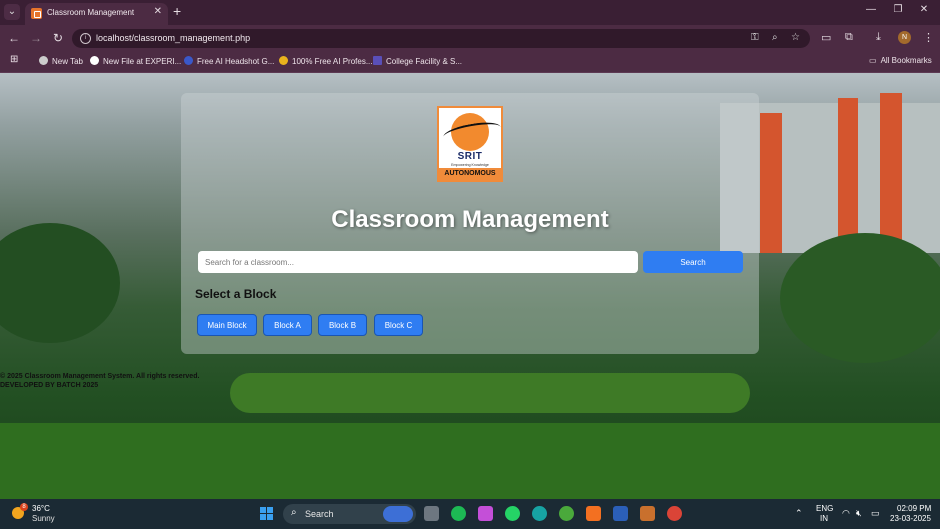  I want to click on tab-groups-icon: ▭, so click(826, 37).